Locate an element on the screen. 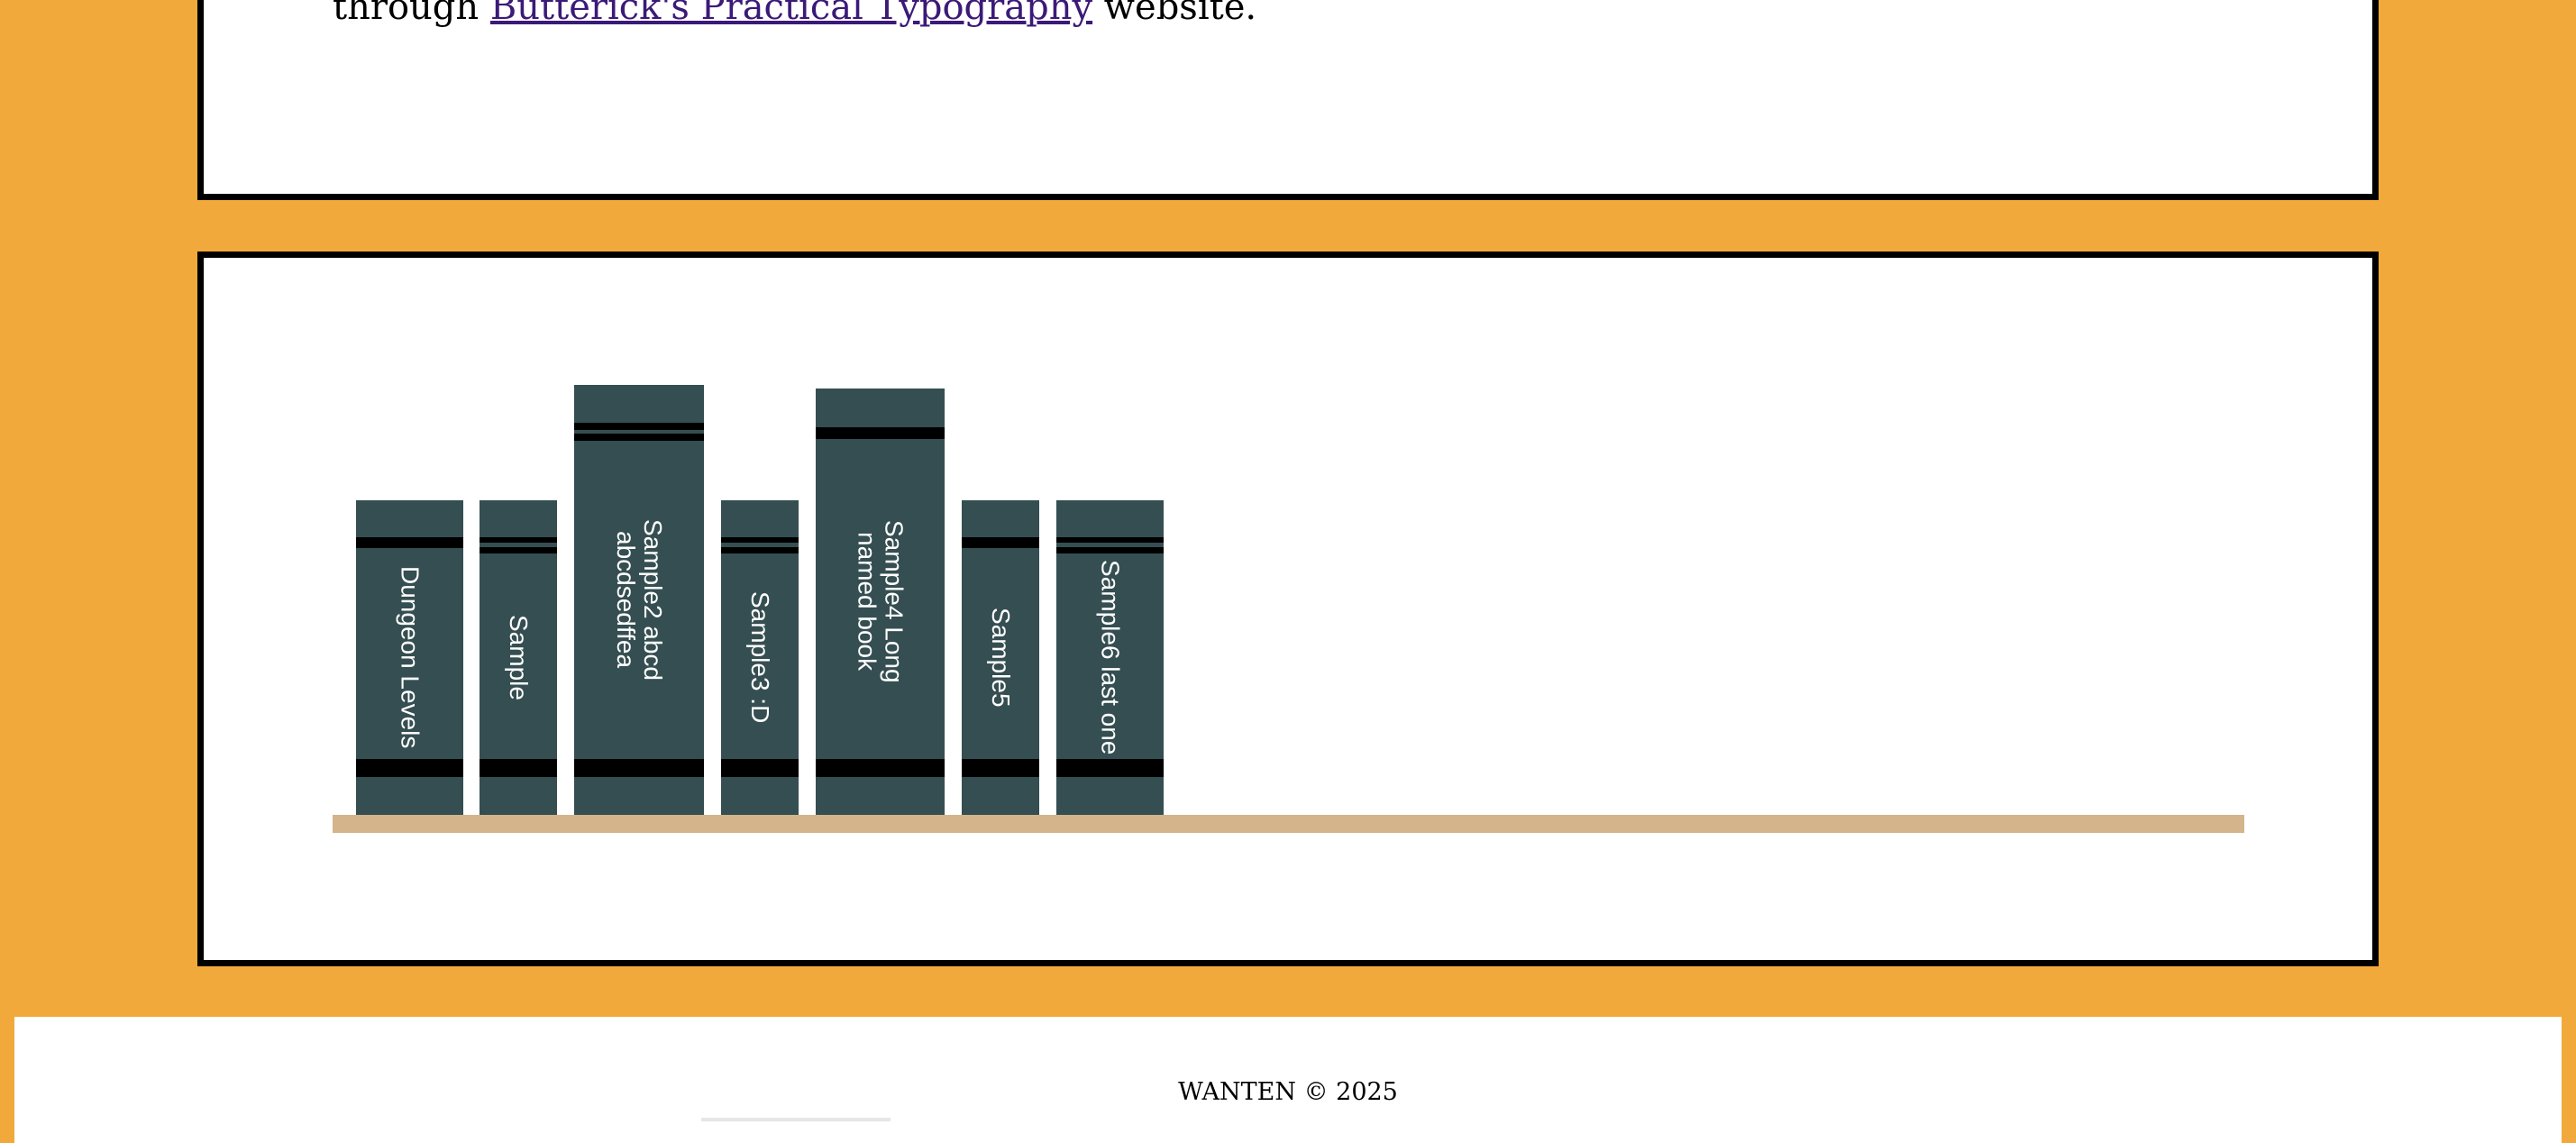 The height and width of the screenshot is (1143, 2576). book-sample2: Sample2 abcd abcdsedffea is located at coordinates (639, 600).